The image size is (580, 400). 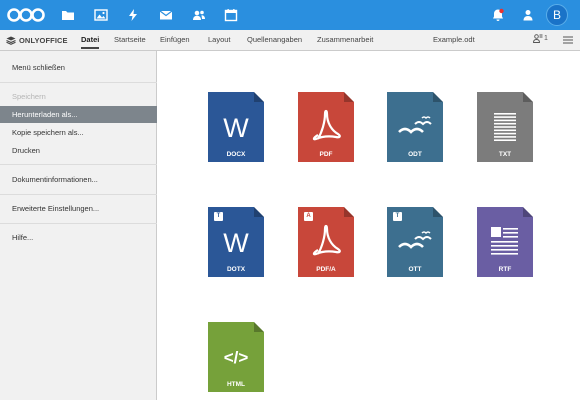 What do you see at coordinates (130, 42) in the screenshot?
I see `tab-startseite: Startseite` at bounding box center [130, 42].